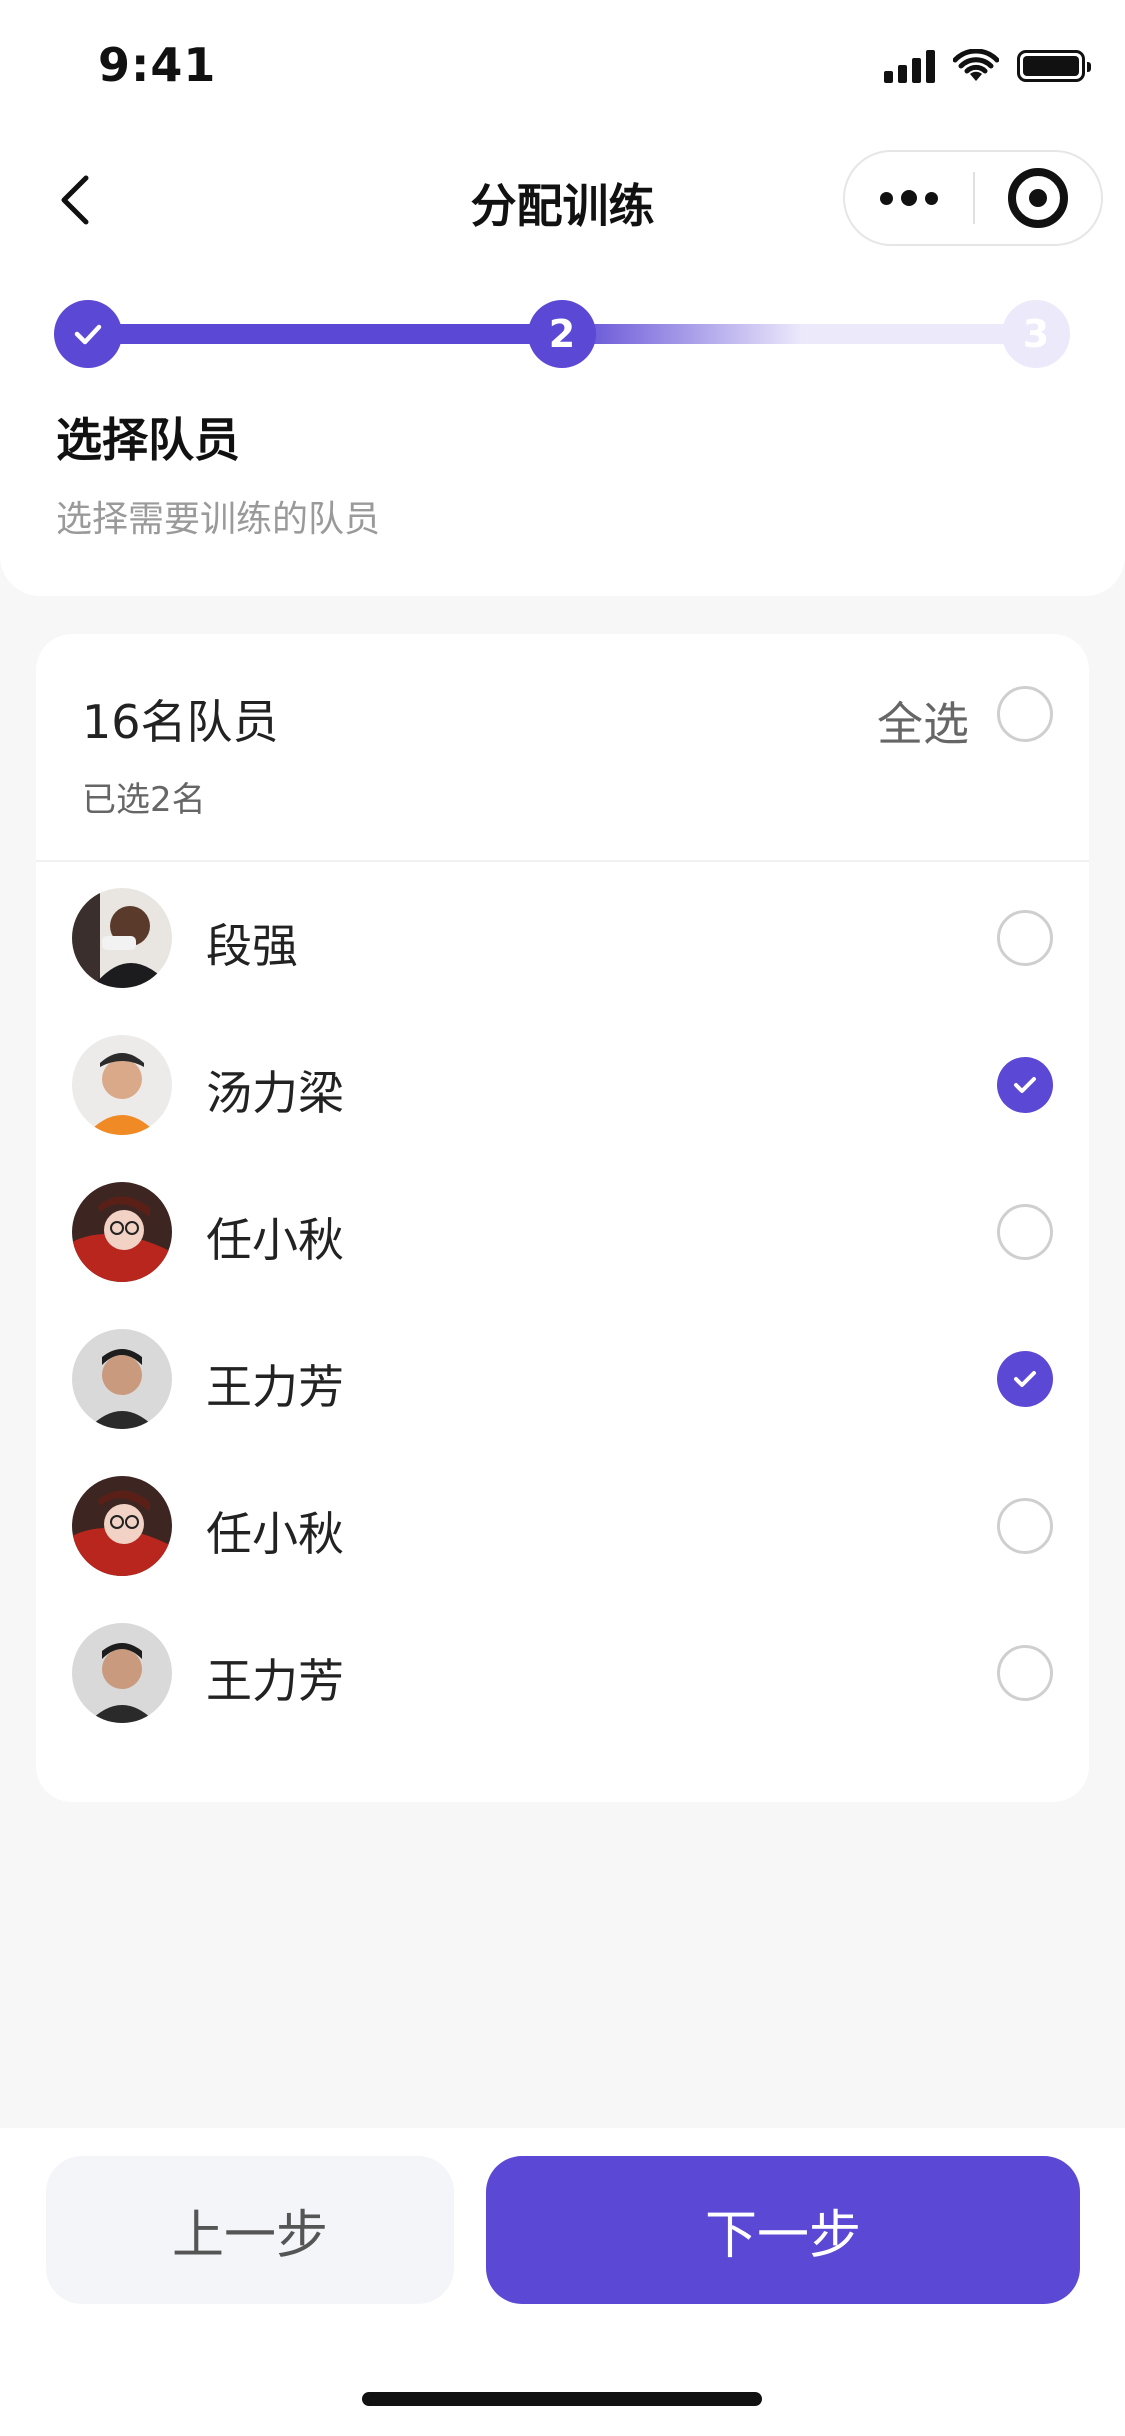 Image resolution: width=1125 pixels, height=2436 pixels. What do you see at coordinates (783, 2230) in the screenshot?
I see `next-step-button: 下一步` at bounding box center [783, 2230].